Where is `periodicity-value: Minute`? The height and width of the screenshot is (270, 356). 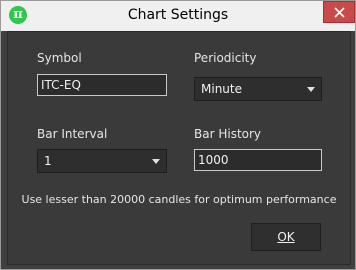
periodicity-value: Minute is located at coordinates (221, 89).